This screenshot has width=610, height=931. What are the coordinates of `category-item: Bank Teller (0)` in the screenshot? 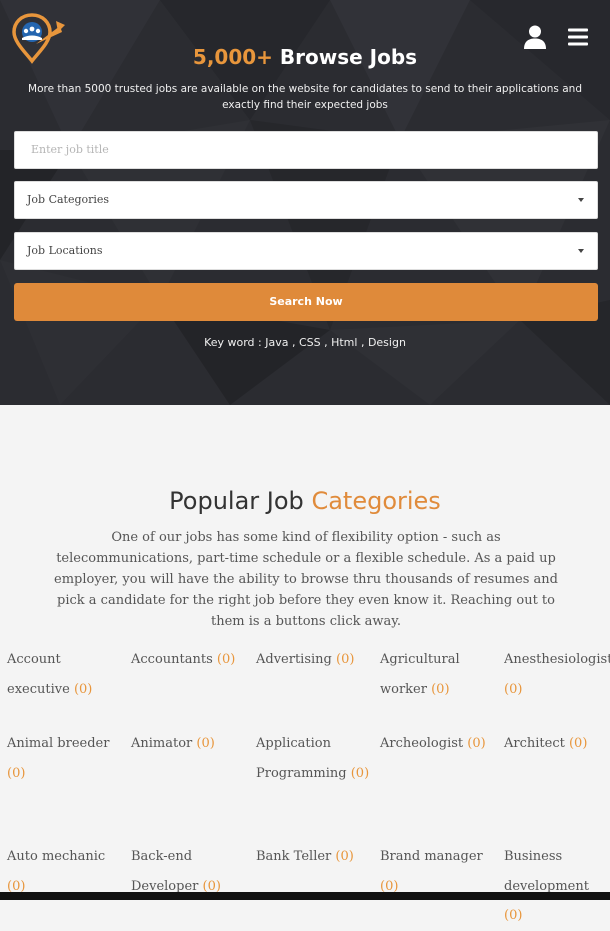 It's located at (315, 857).